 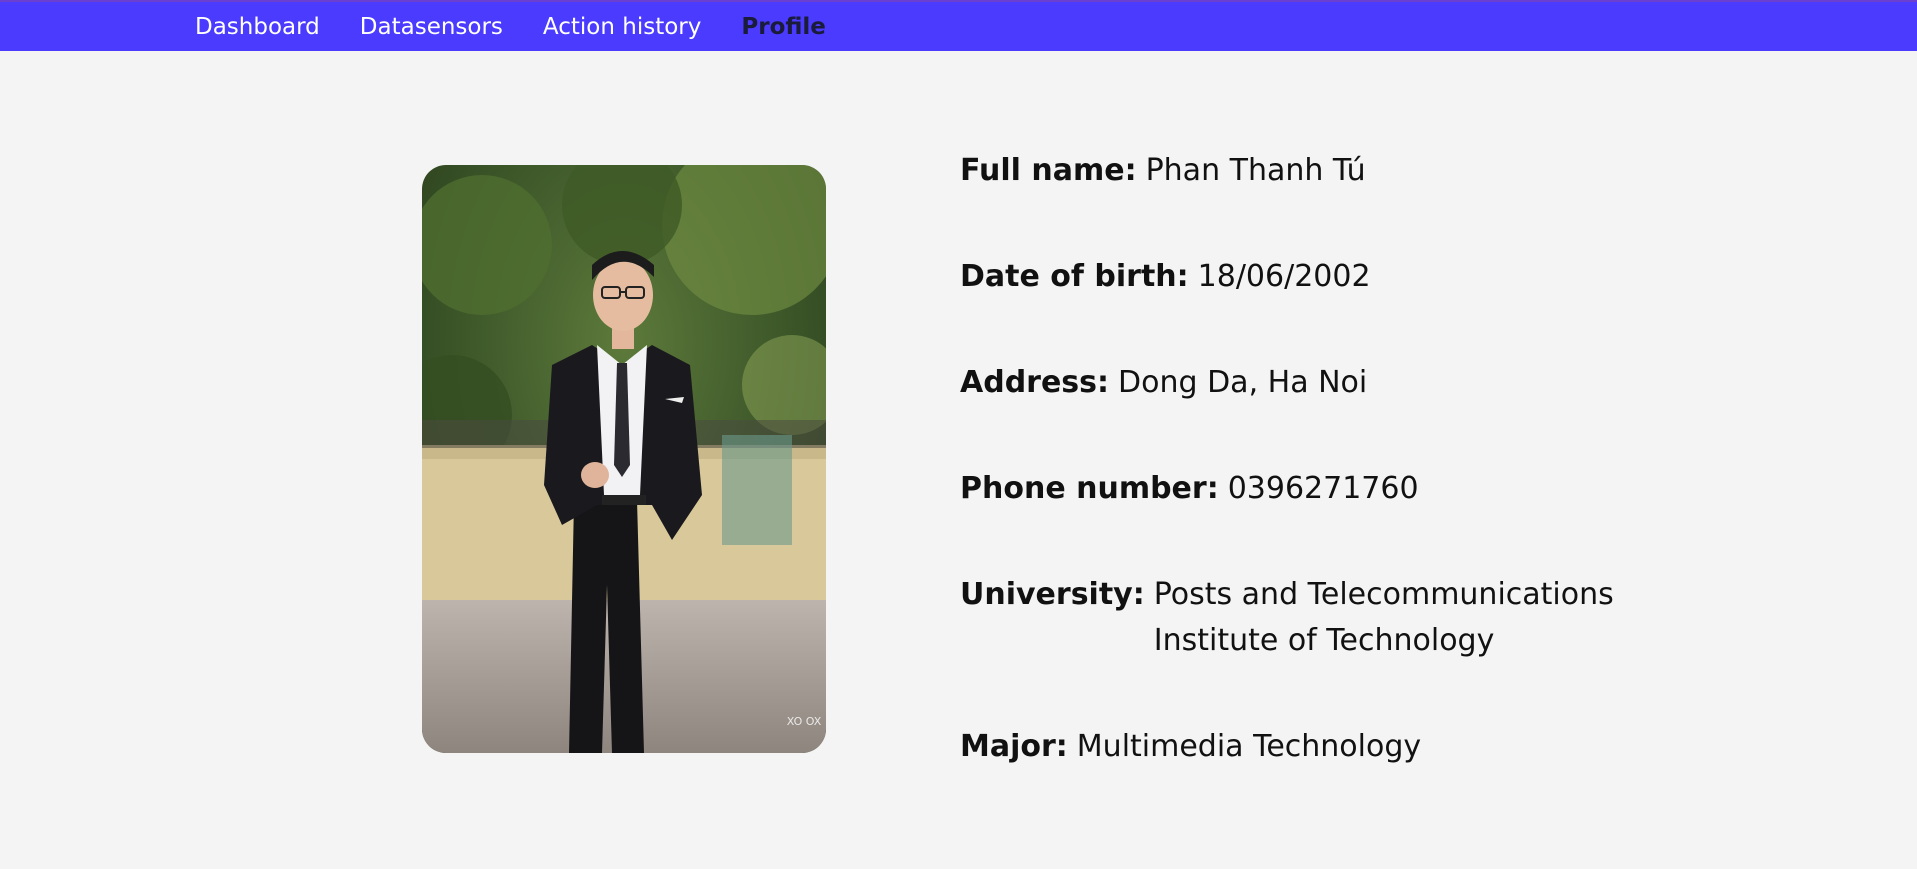 I want to click on major-row: Major: Multimedia Technology, so click(x=1190, y=747).